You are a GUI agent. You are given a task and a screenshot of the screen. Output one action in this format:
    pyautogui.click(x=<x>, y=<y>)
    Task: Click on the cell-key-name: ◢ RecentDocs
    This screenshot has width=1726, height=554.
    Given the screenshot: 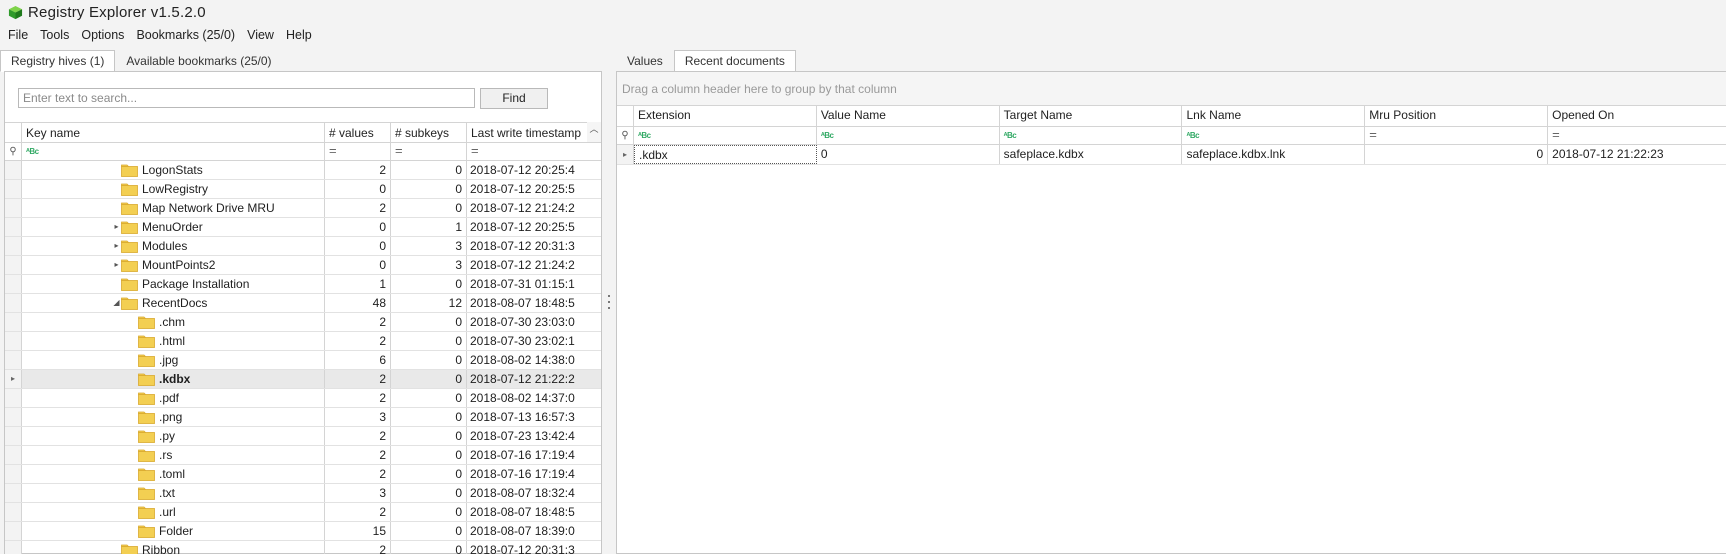 What is the action you would take?
    pyautogui.click(x=173, y=303)
    